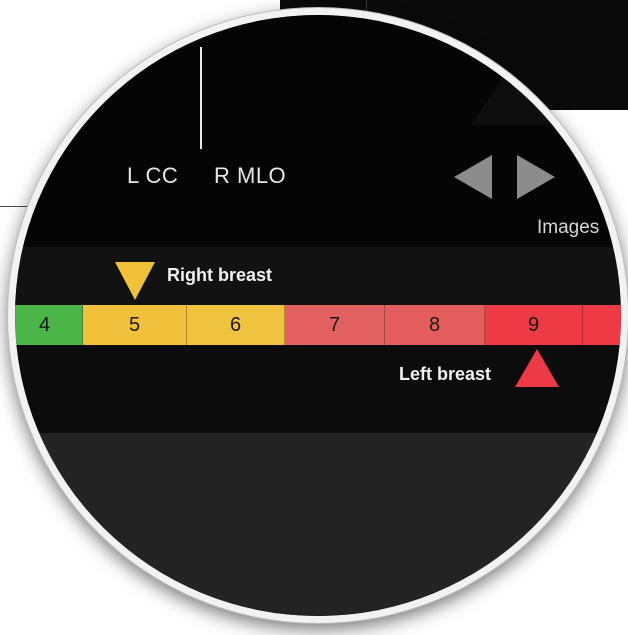 The image size is (628, 635). I want to click on scale-cell-8: 8, so click(435, 325).